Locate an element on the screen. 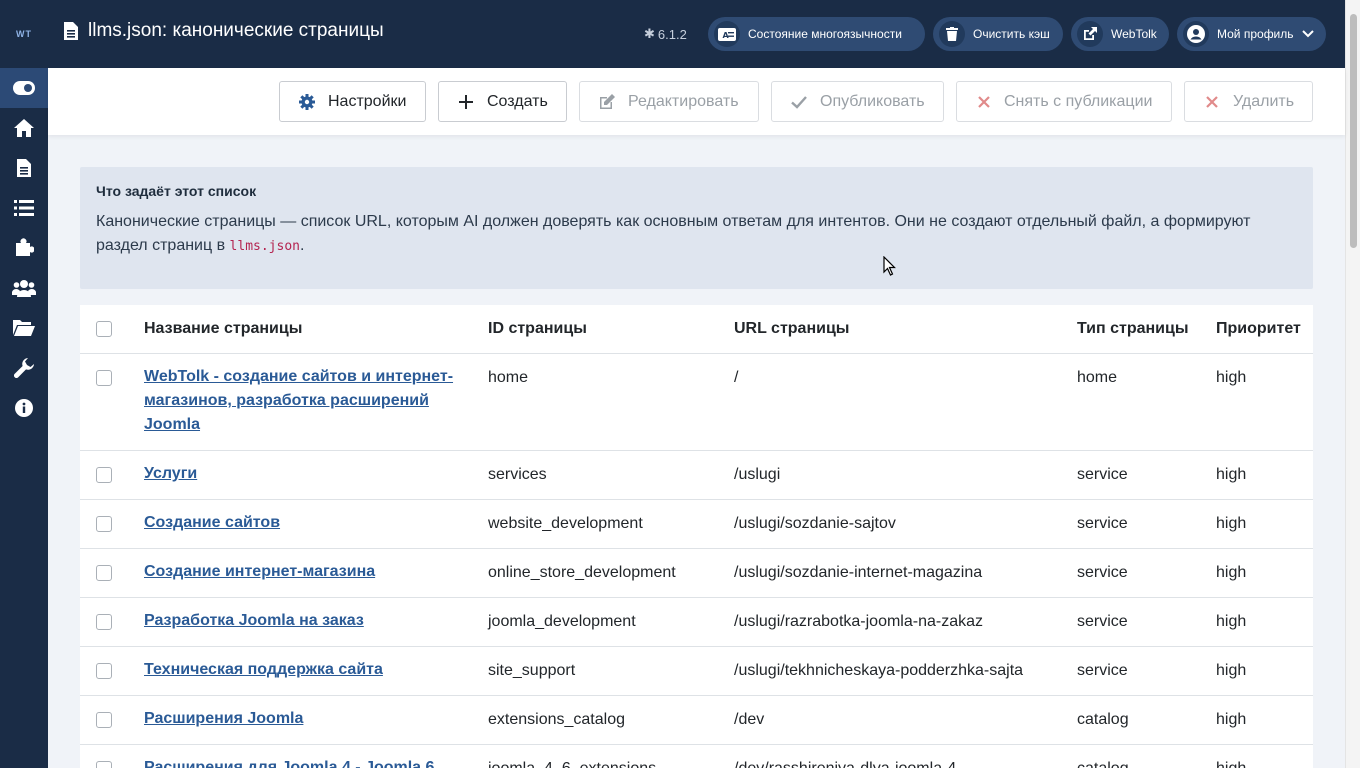 Image resolution: width=1360 pixels, height=768 pixels. page-title-link: Создание сайтов is located at coordinates (304, 523).